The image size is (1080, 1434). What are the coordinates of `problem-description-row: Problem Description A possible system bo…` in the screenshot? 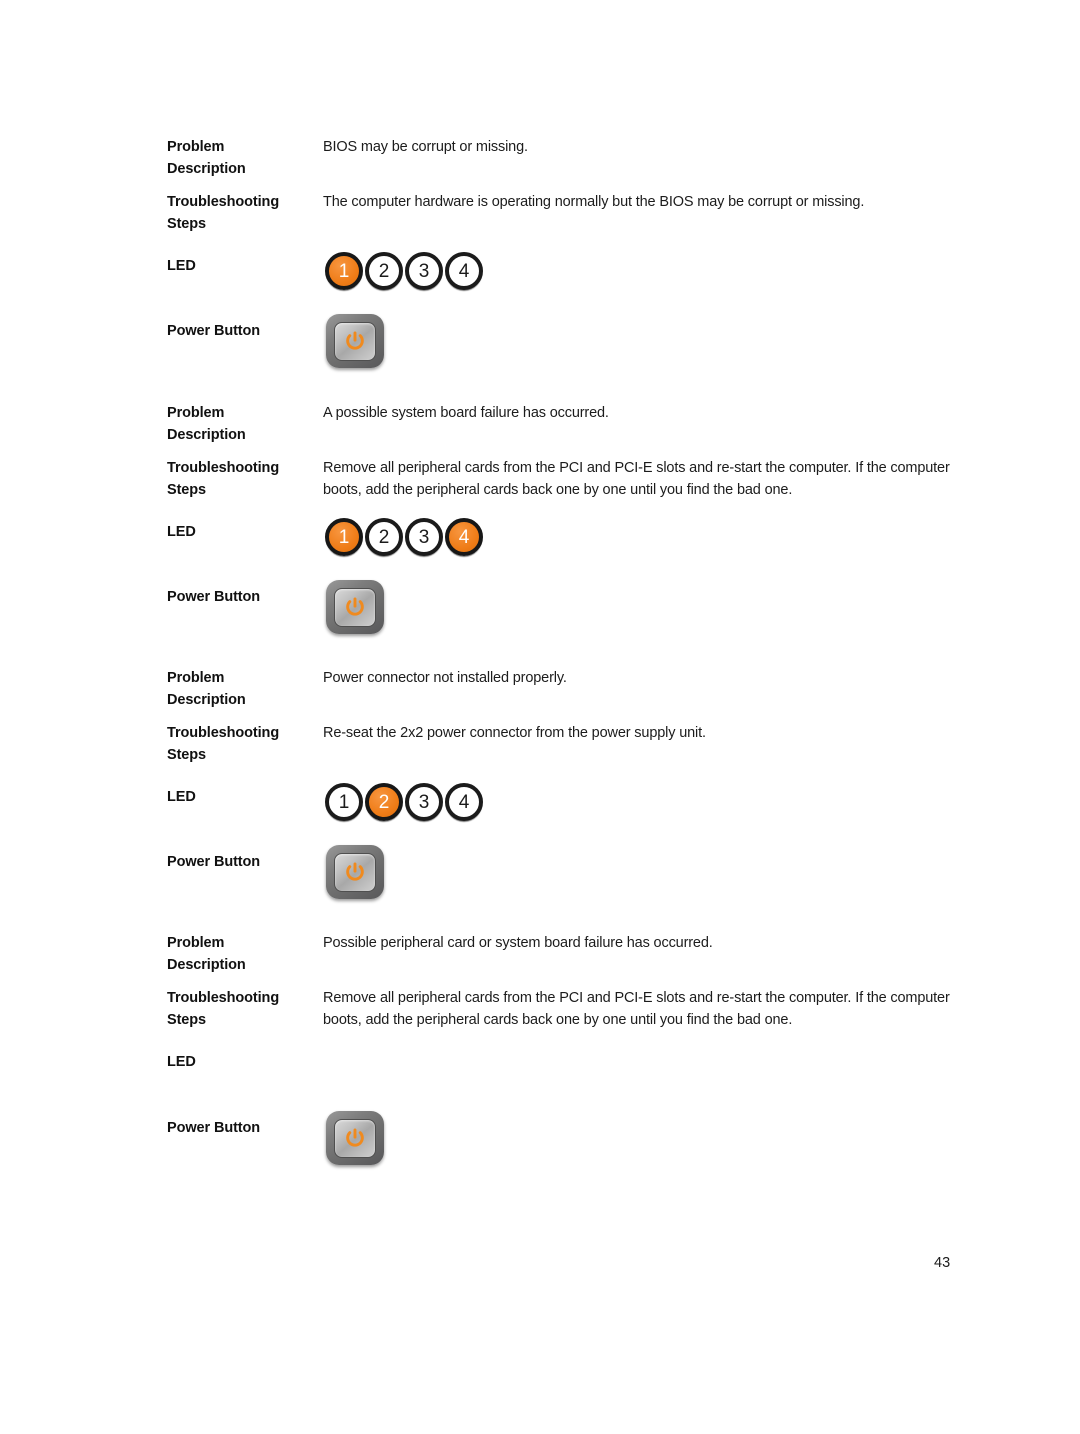 It's located at (567, 424).